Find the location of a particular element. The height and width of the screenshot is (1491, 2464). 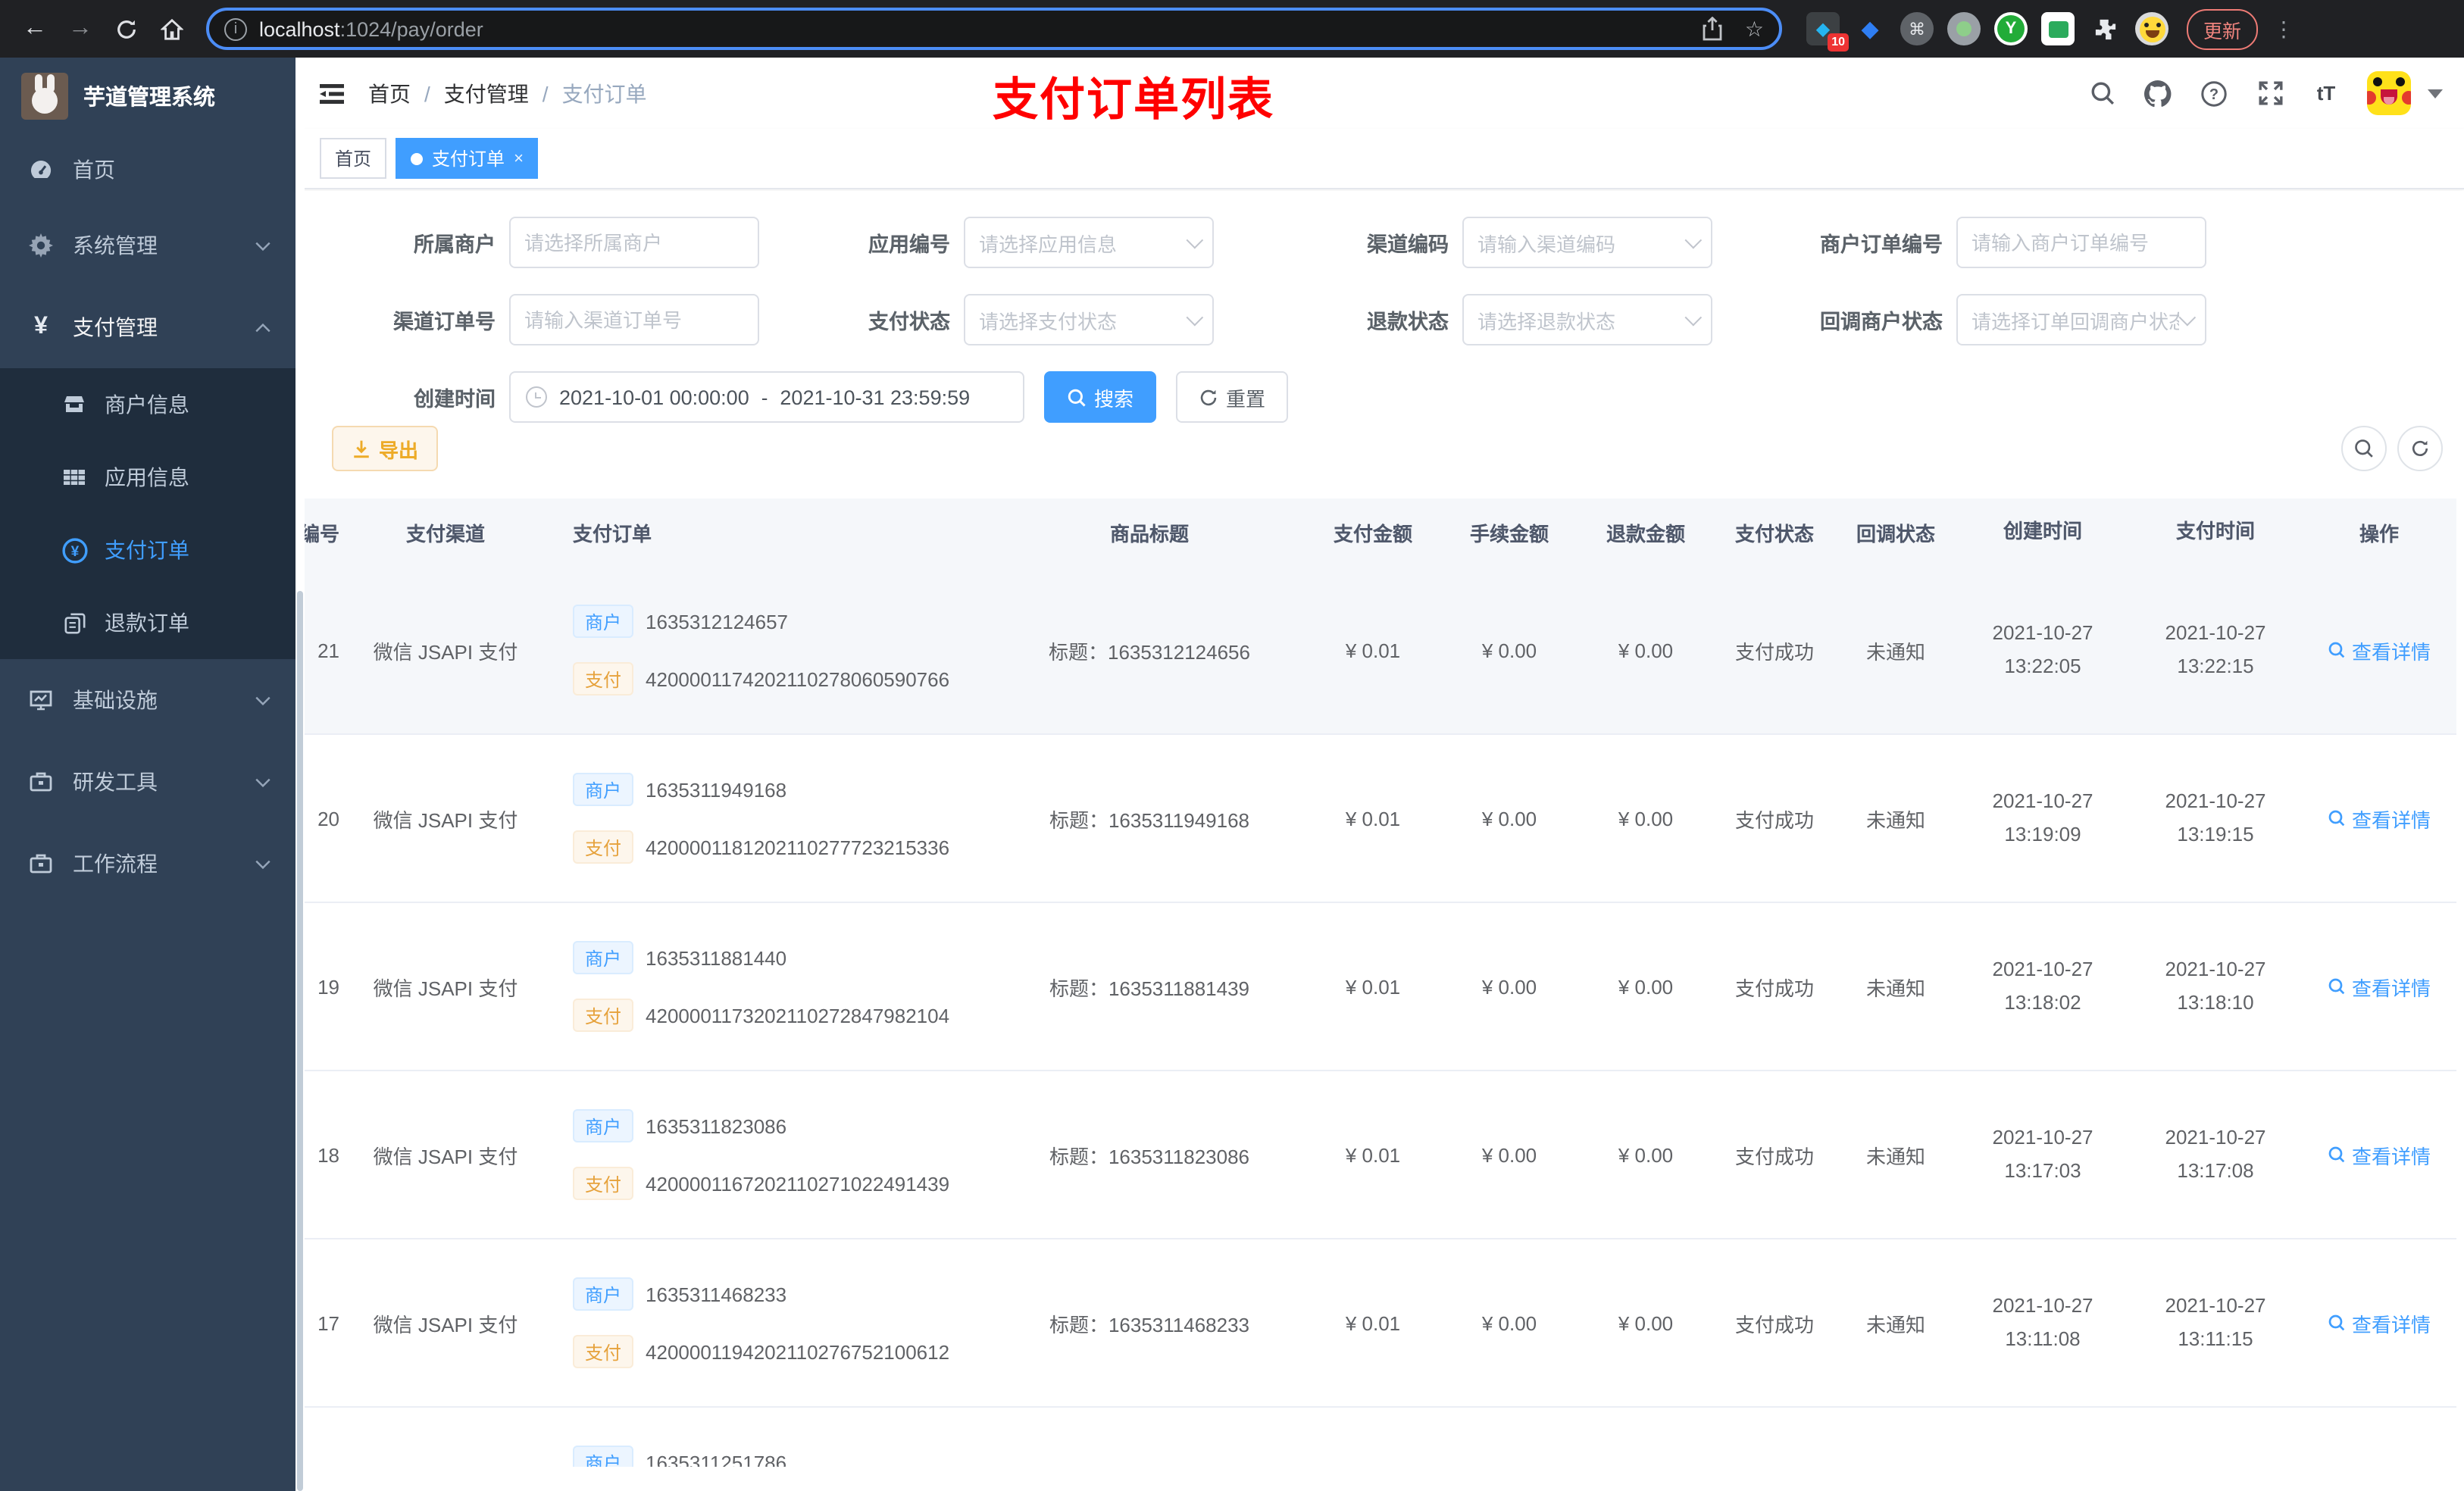

home-icon is located at coordinates (171, 28).